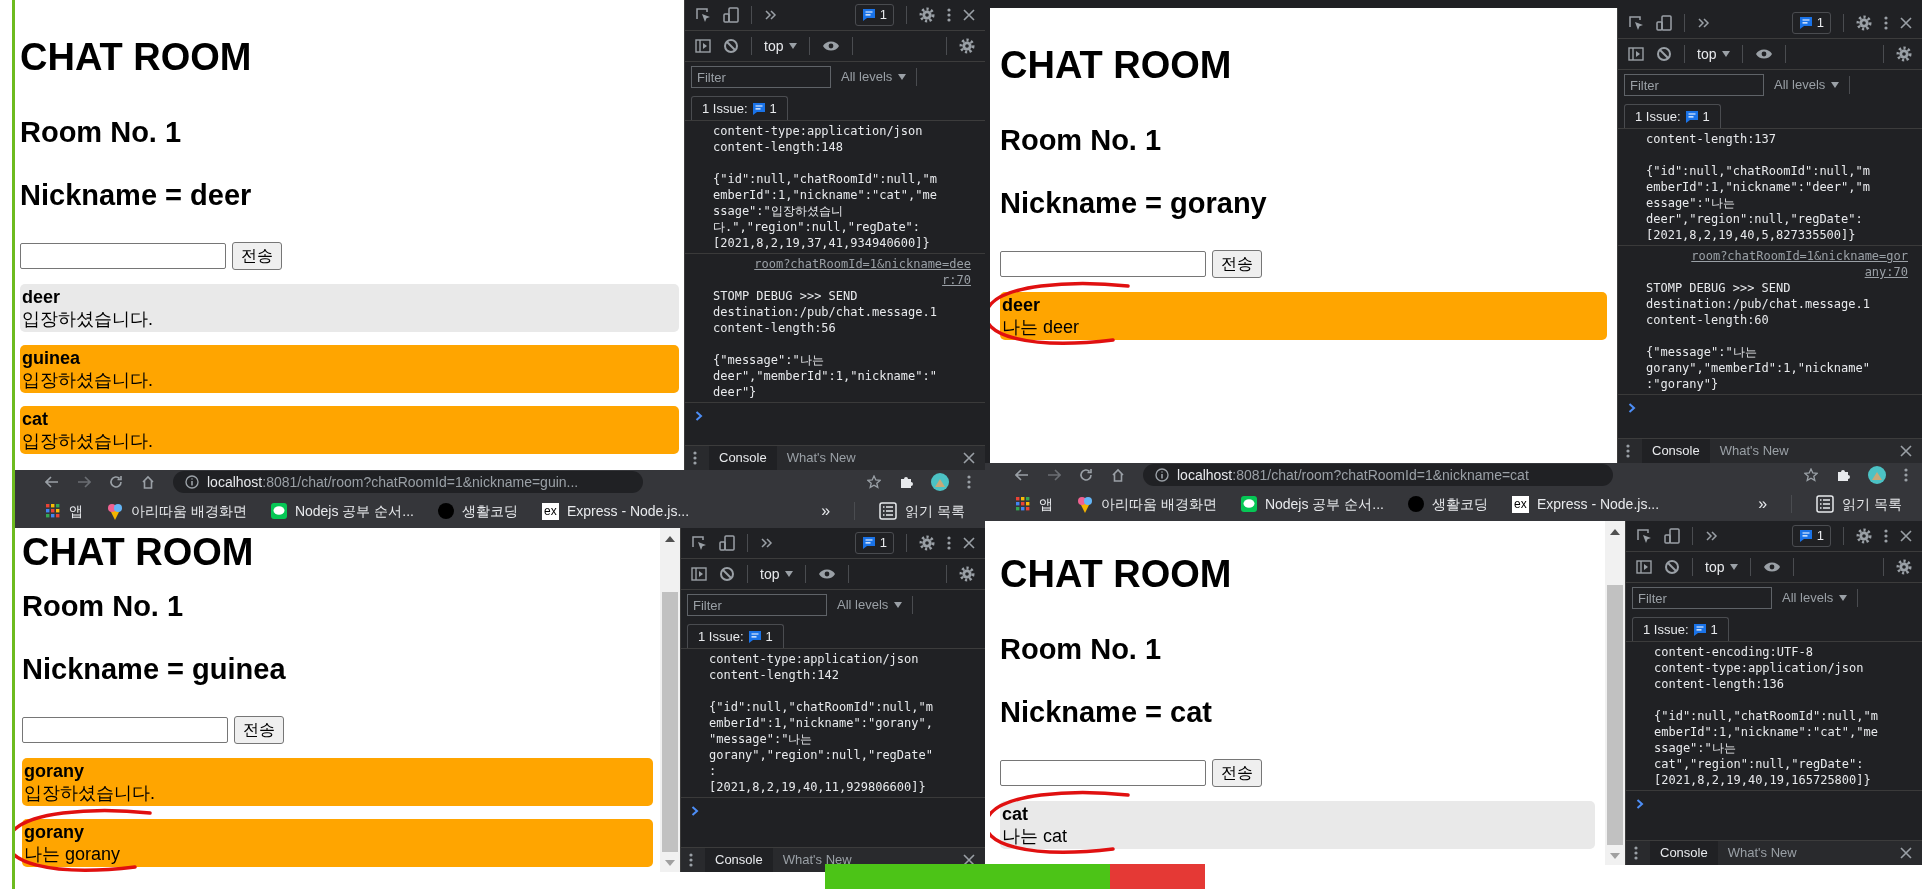 The width and height of the screenshot is (1922, 889). Describe the element at coordinates (670, 700) in the screenshot. I see `scrollbar` at that location.